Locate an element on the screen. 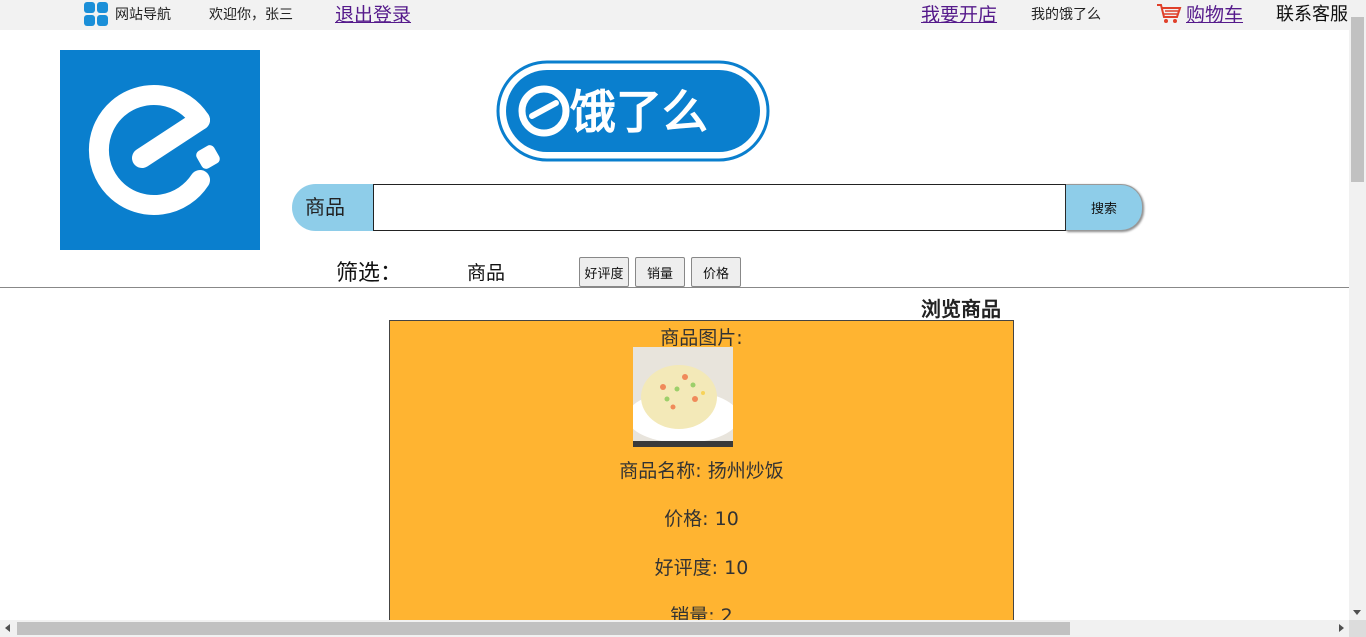  cart-link: 购物车 is located at coordinates (1214, 15).